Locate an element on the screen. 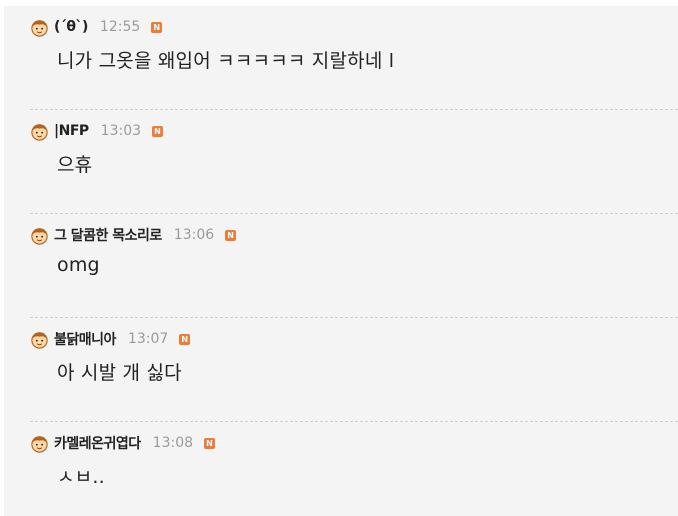 This screenshot has height=516, width=678. comment-text: 으휴 is located at coordinates (75, 165).